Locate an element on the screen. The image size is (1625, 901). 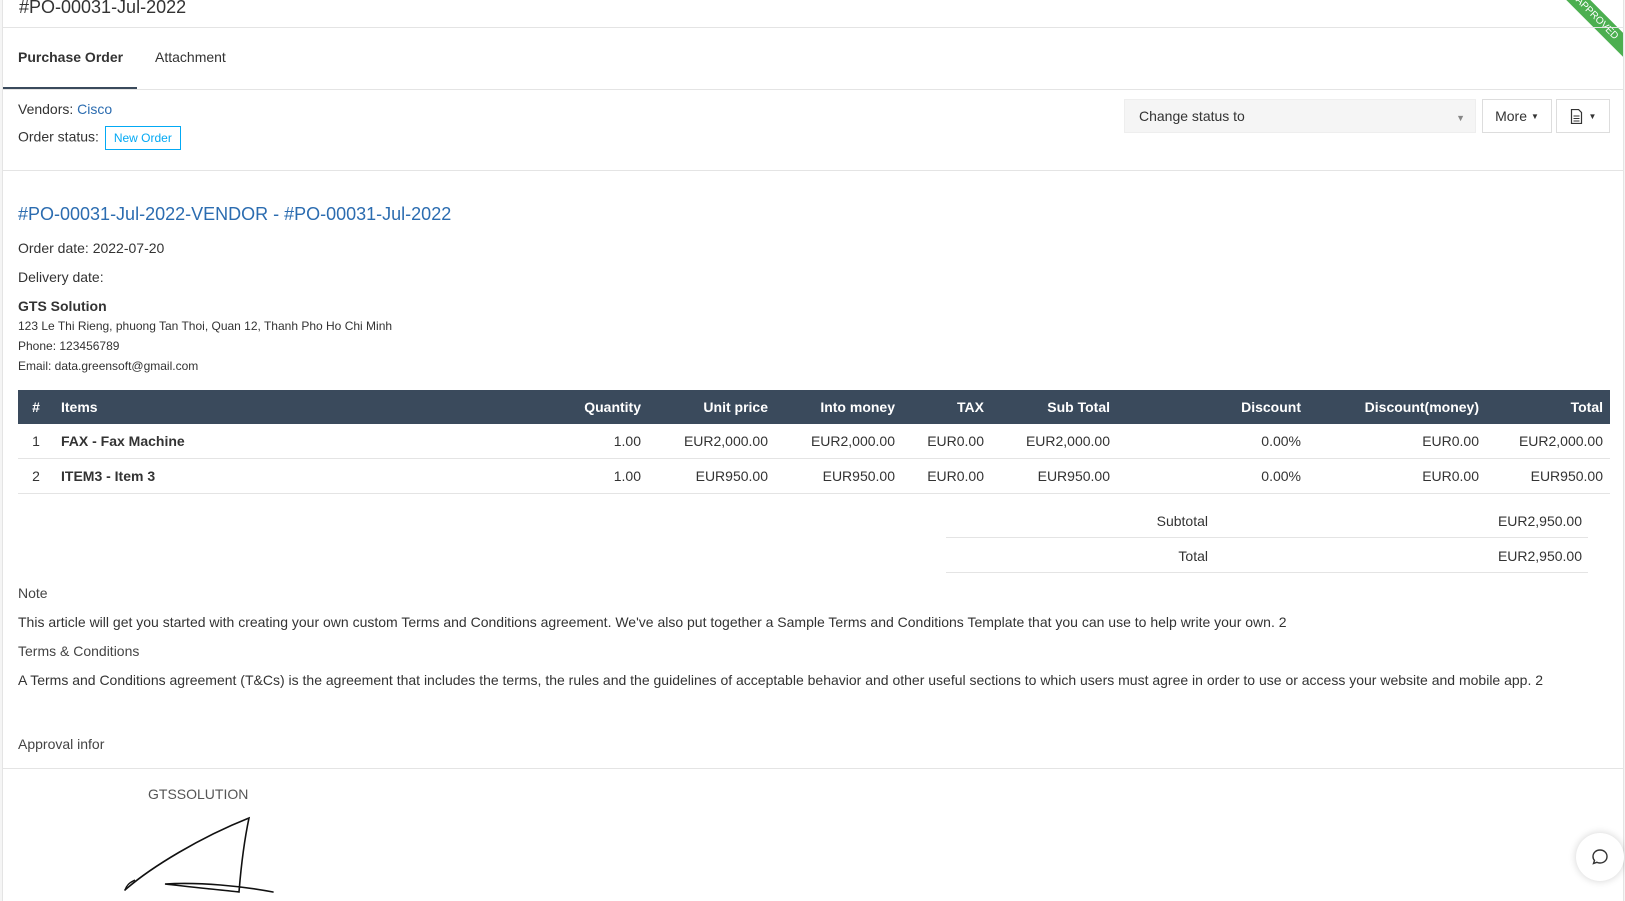
company-name: GTS Solution is located at coordinates (62, 306).